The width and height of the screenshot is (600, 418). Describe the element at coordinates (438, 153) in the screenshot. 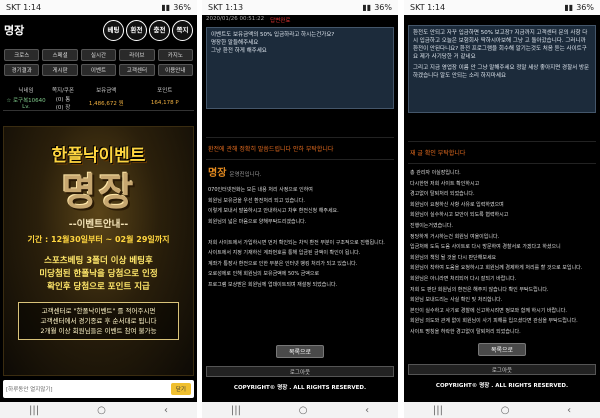

I see `answer-subject: 재 글 확인 부탁합니다` at that location.